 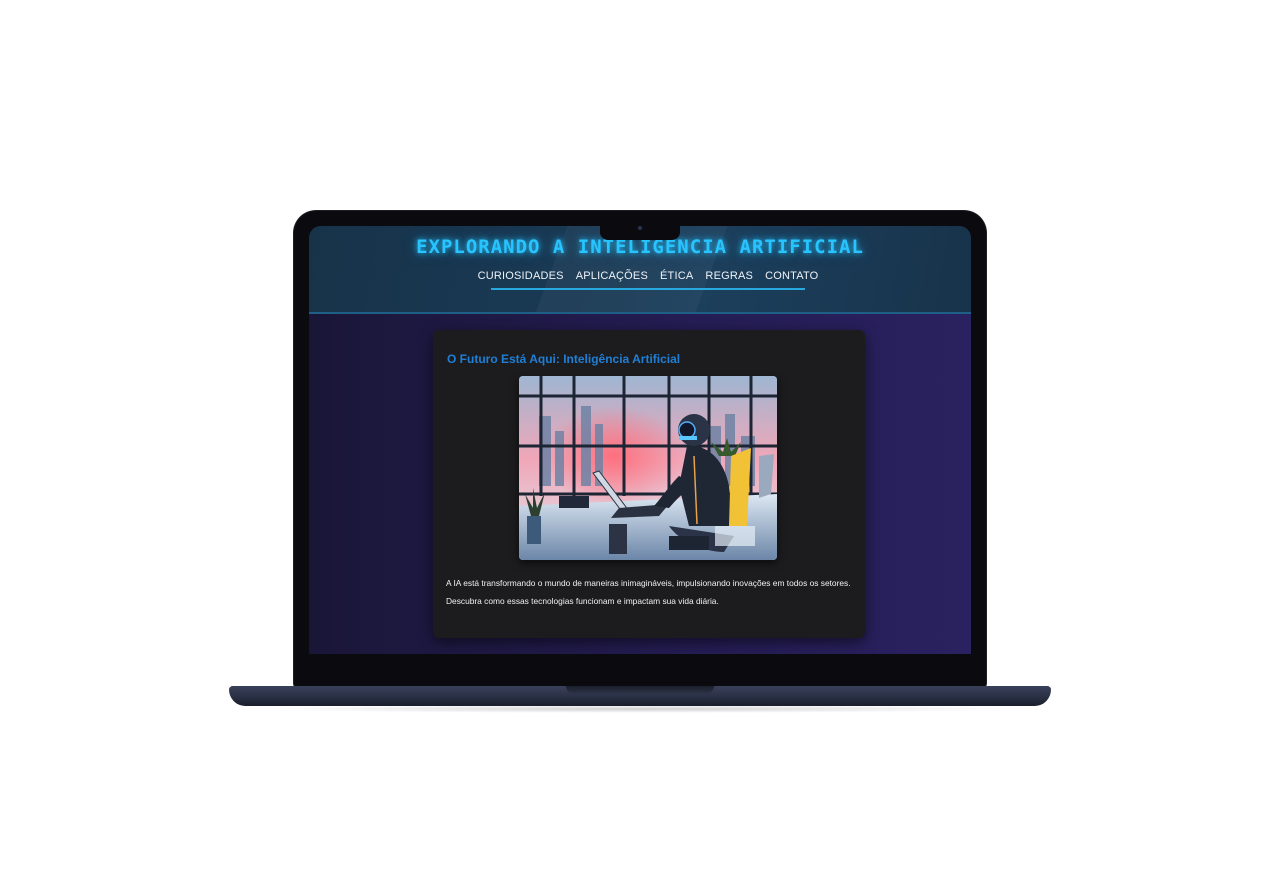 What do you see at coordinates (640, 228) in the screenshot?
I see `camera-icon` at bounding box center [640, 228].